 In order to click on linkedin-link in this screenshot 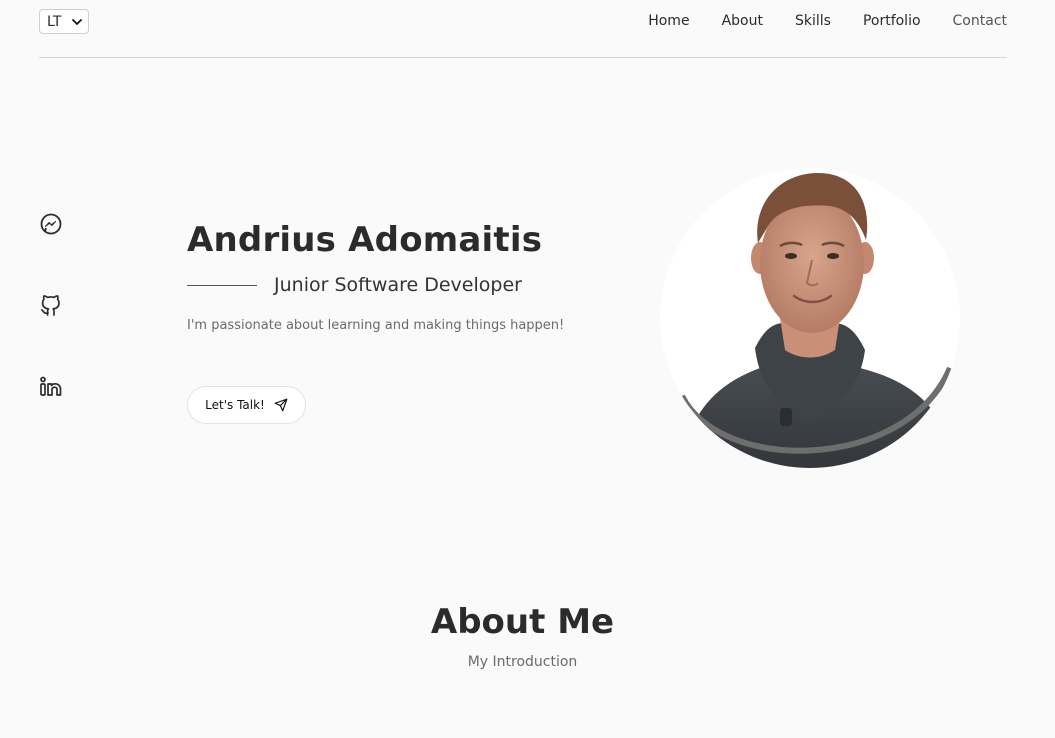, I will do `click(51, 387)`.